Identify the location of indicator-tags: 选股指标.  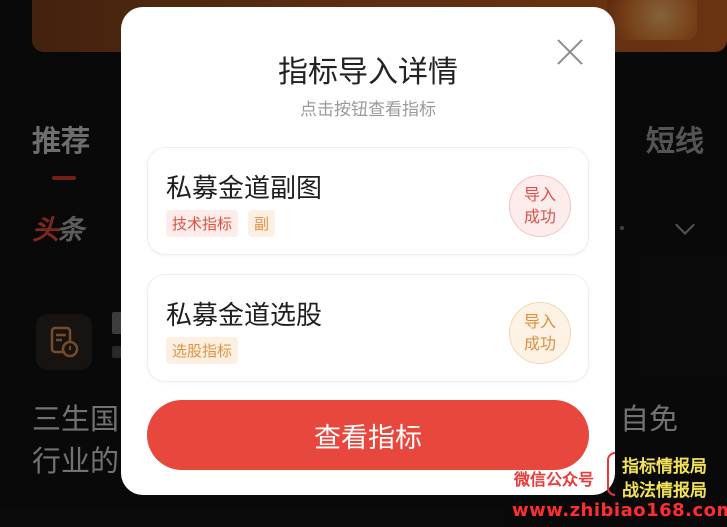
(202, 350).